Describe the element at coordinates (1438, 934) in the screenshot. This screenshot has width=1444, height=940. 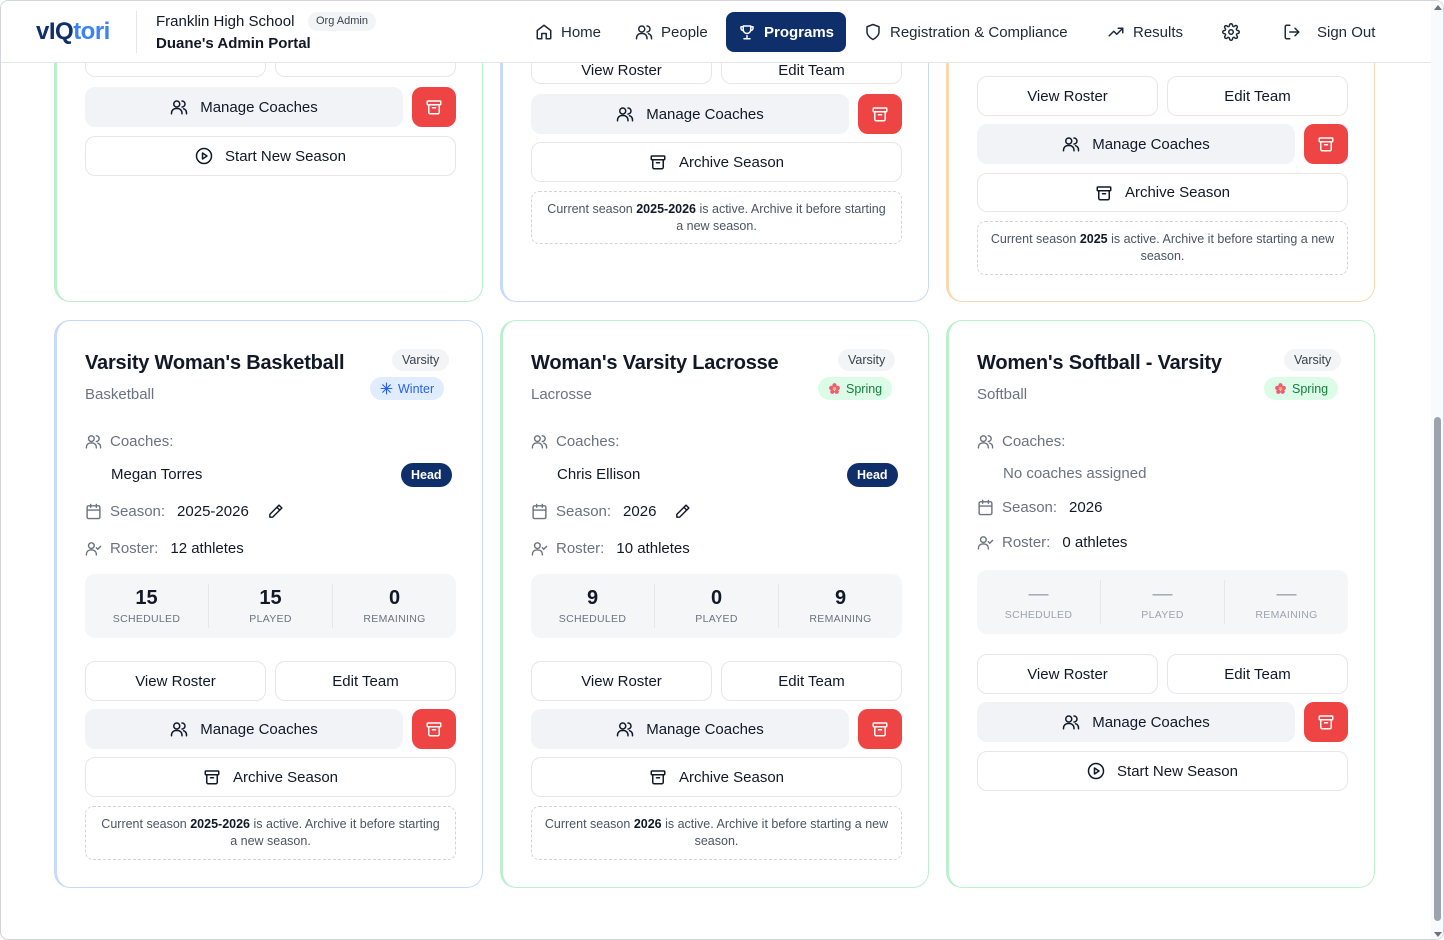
I see `scroll-down-arrow-icon` at that location.